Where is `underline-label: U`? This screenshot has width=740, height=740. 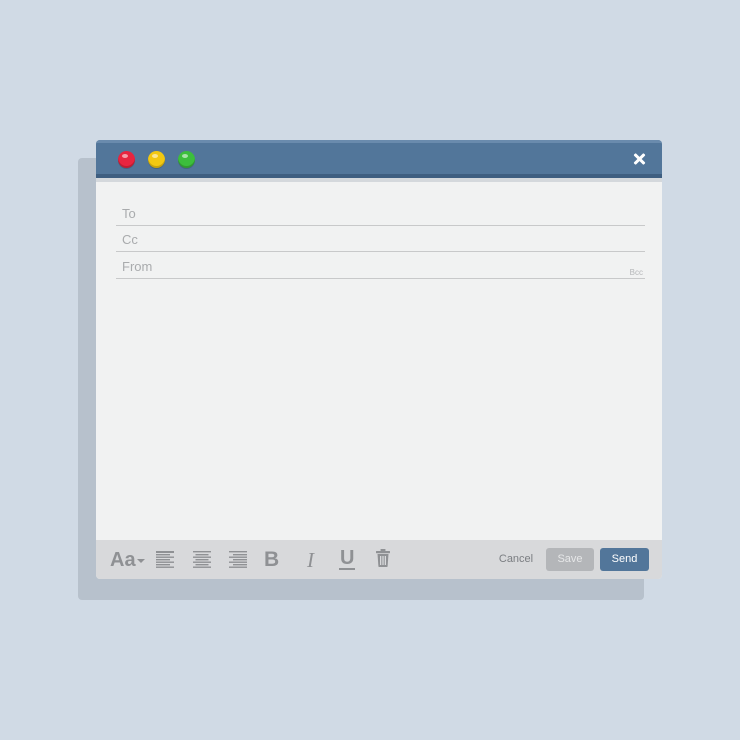 underline-label: U is located at coordinates (347, 558).